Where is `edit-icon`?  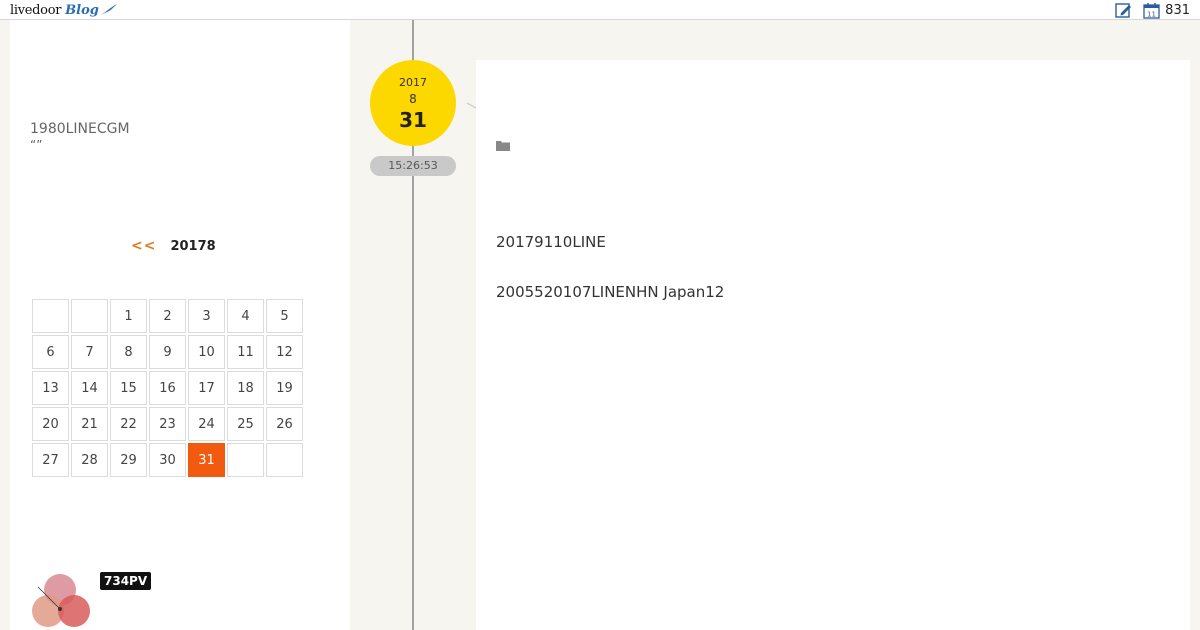
edit-icon is located at coordinates (1123, 10).